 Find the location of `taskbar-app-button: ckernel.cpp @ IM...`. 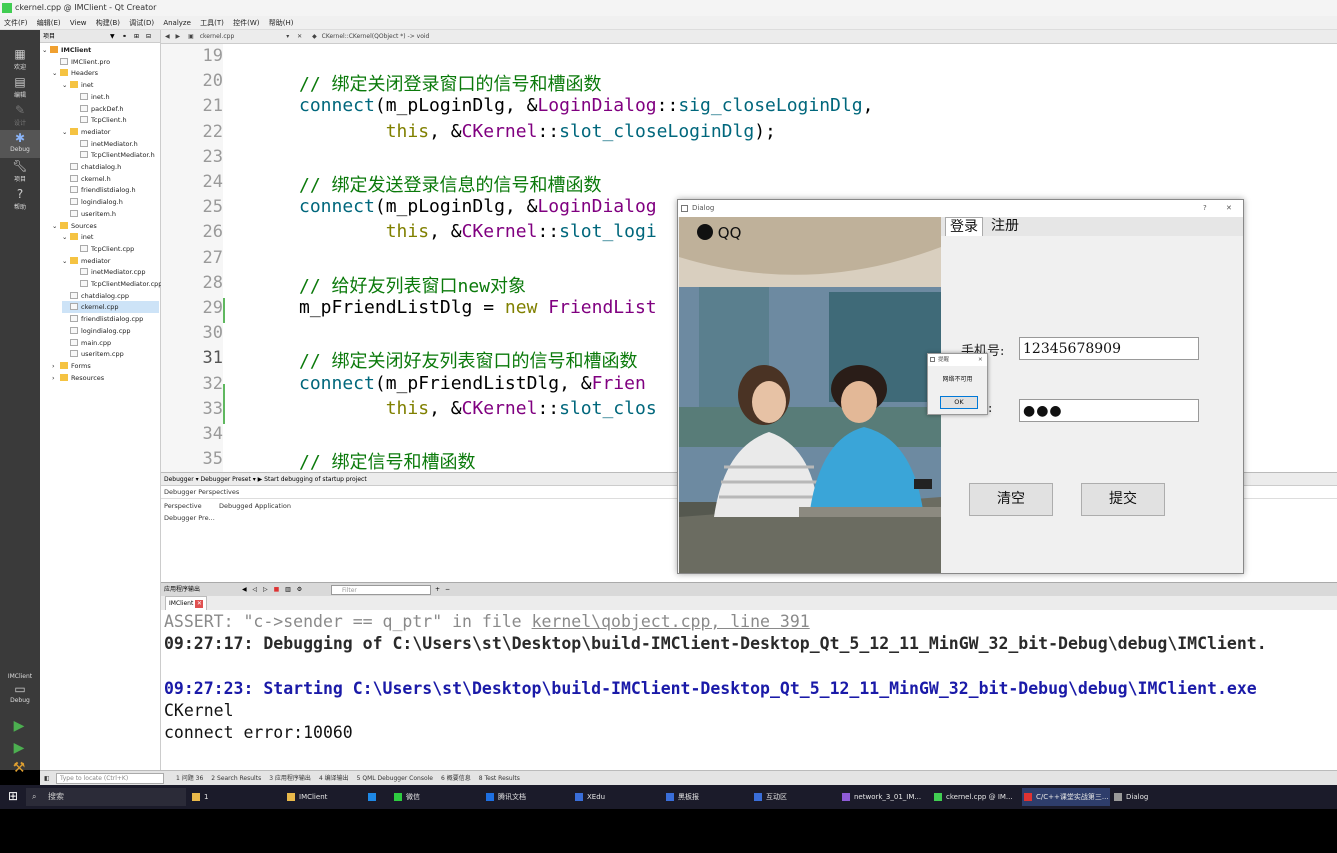

taskbar-app-button: ckernel.cpp @ IM... is located at coordinates (976, 797).